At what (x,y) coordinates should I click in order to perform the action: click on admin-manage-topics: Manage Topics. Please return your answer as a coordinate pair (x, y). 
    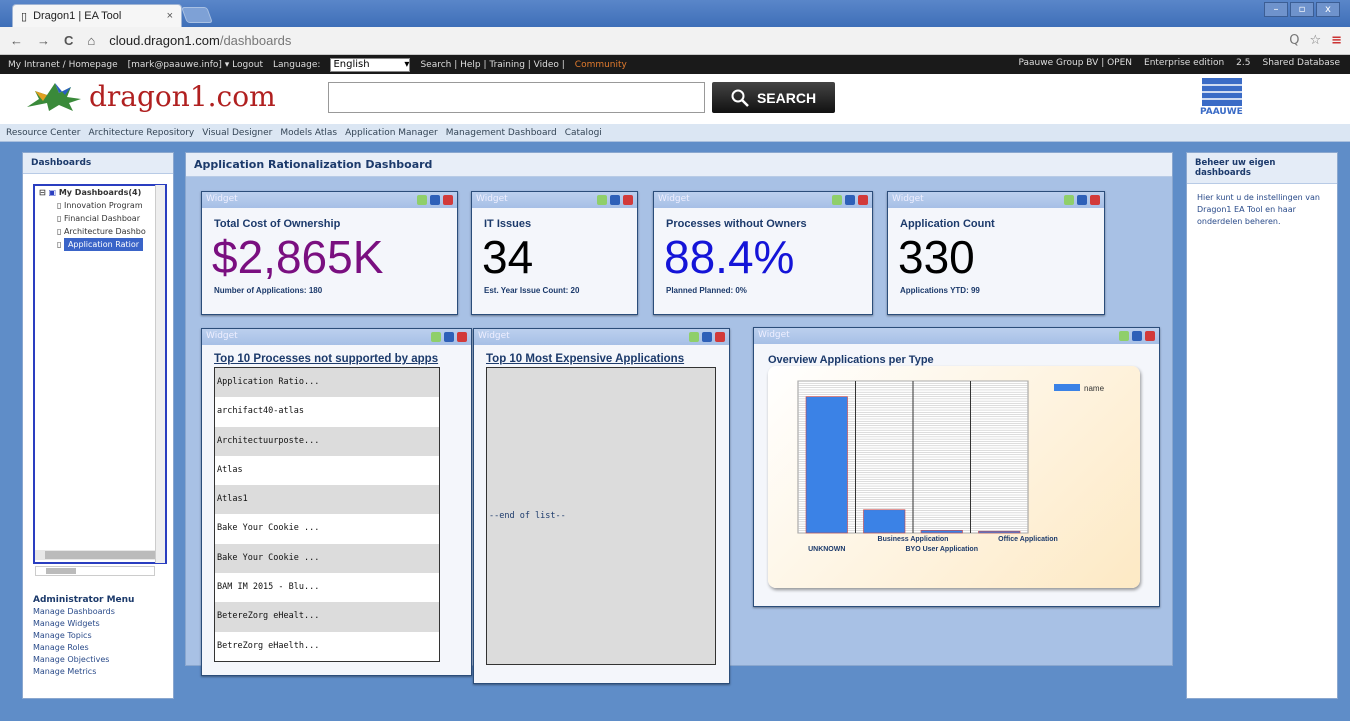
    Looking at the image, I should click on (83, 636).